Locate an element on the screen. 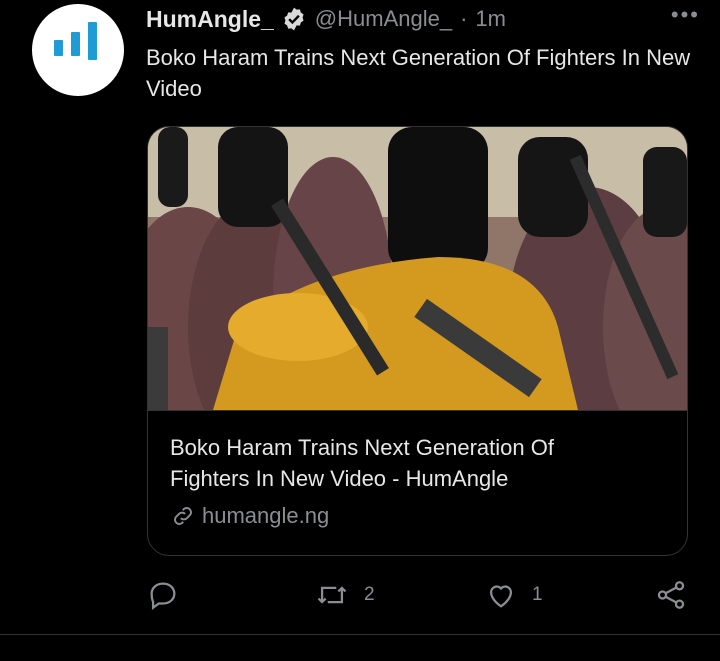 The height and width of the screenshot is (661, 720). tweet-actions: 2 1 is located at coordinates (421, 596).